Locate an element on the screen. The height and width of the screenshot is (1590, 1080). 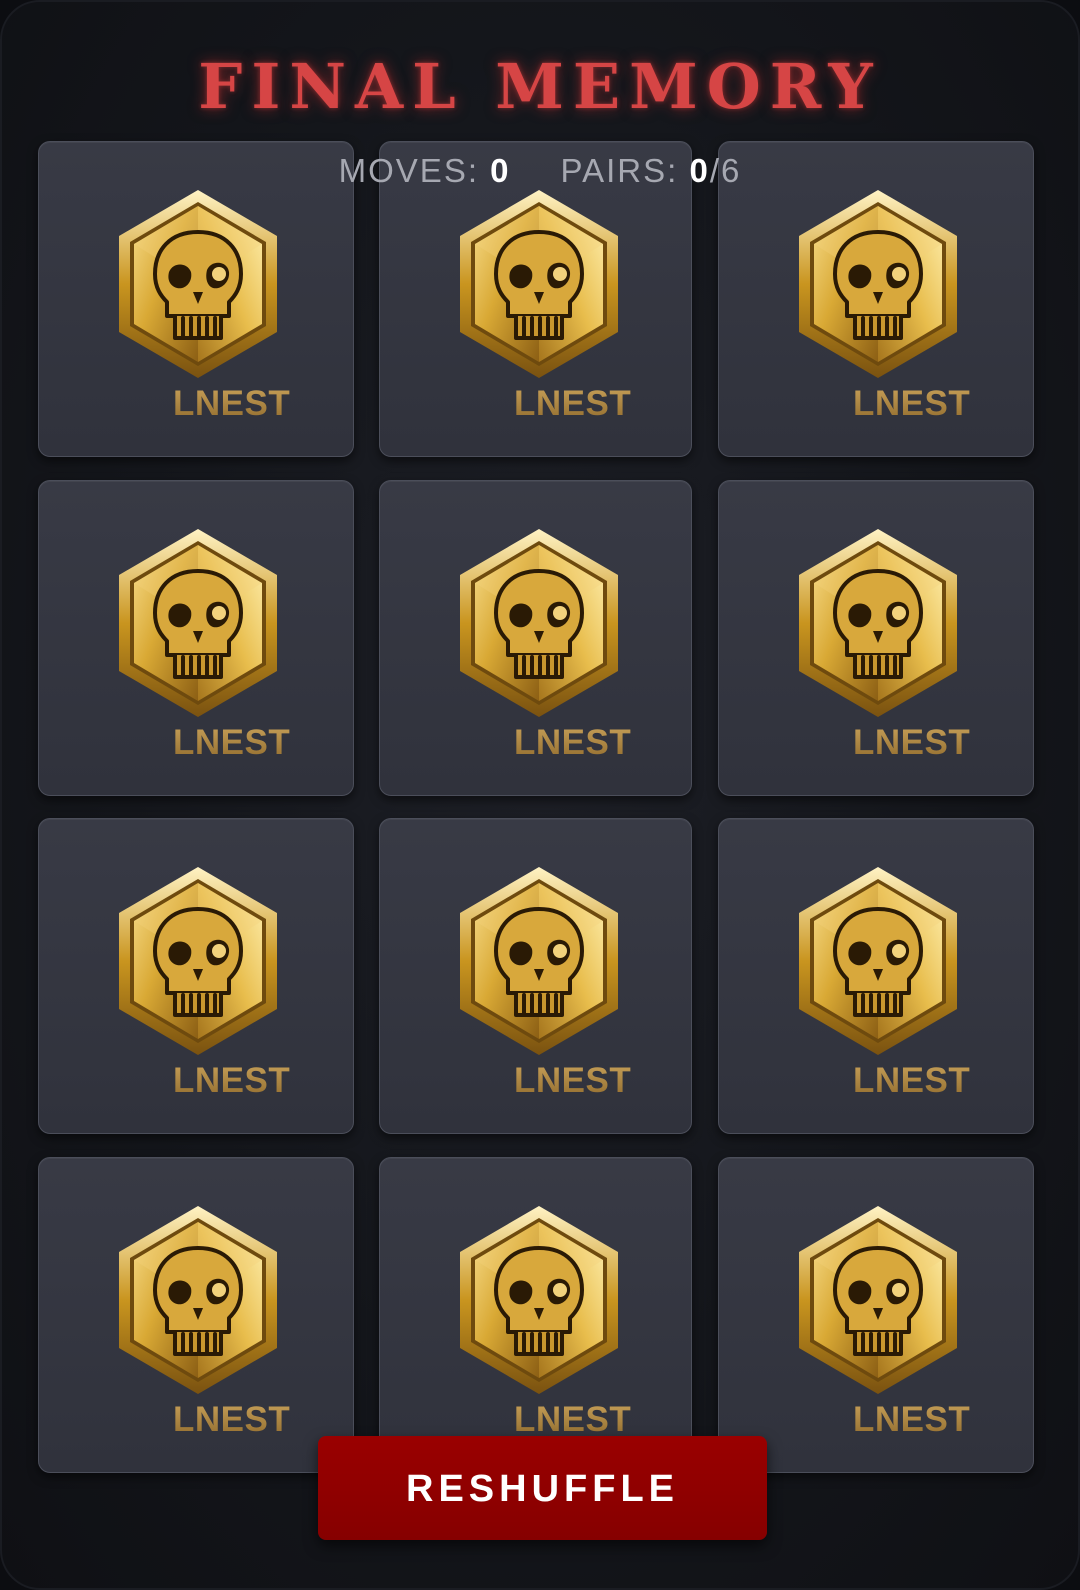
stats-bar: MOVES: 0 PAIRS: 0/6 is located at coordinates (540, 171).